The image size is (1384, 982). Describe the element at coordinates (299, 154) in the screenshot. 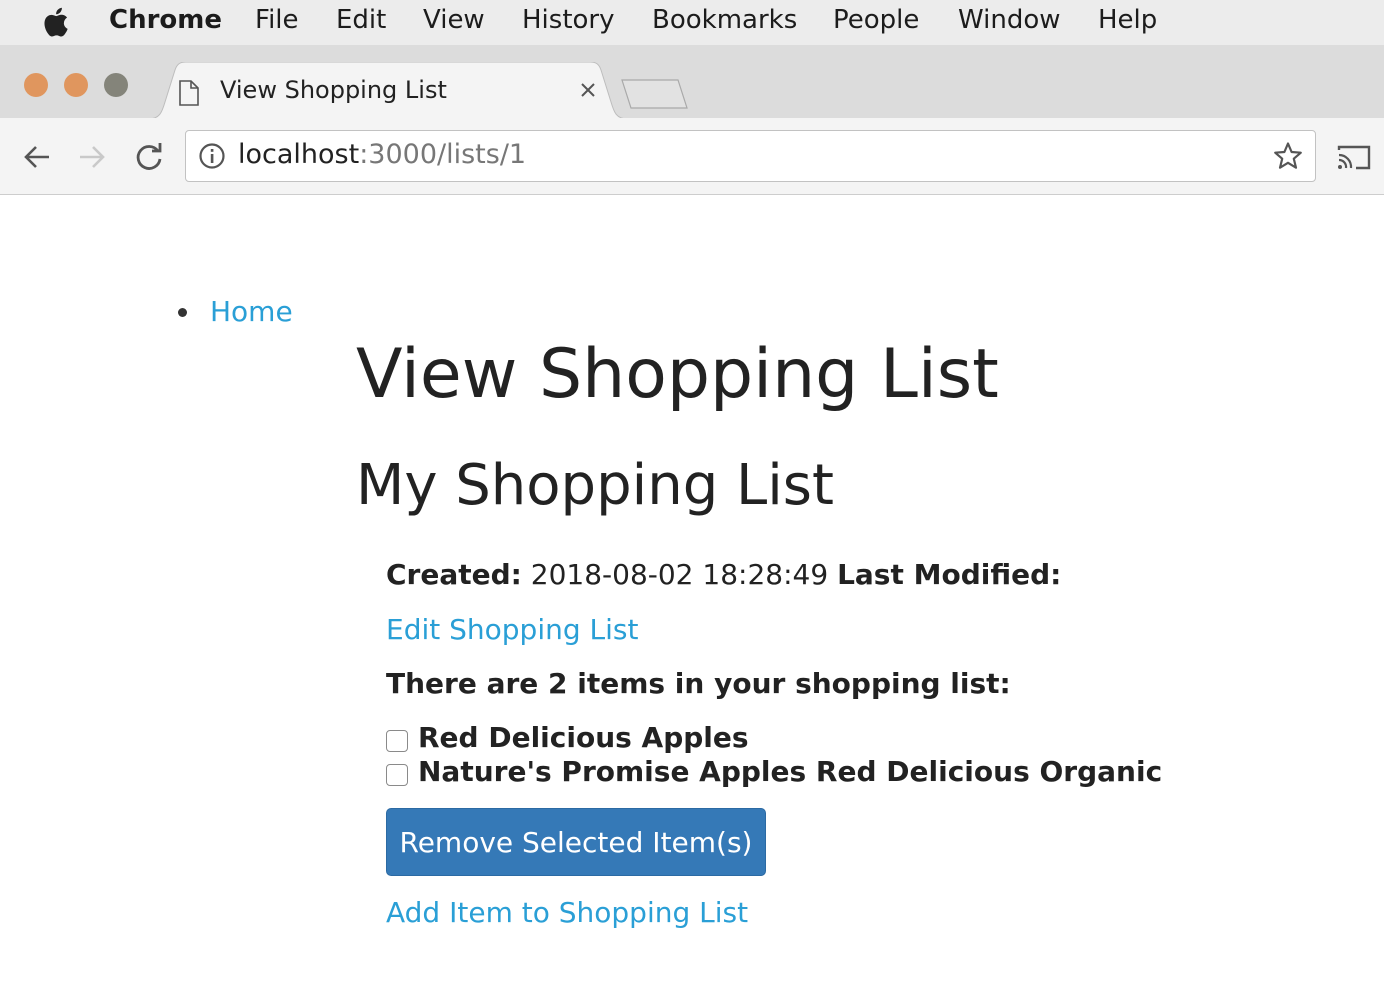

I see `url-host: localhost` at that location.